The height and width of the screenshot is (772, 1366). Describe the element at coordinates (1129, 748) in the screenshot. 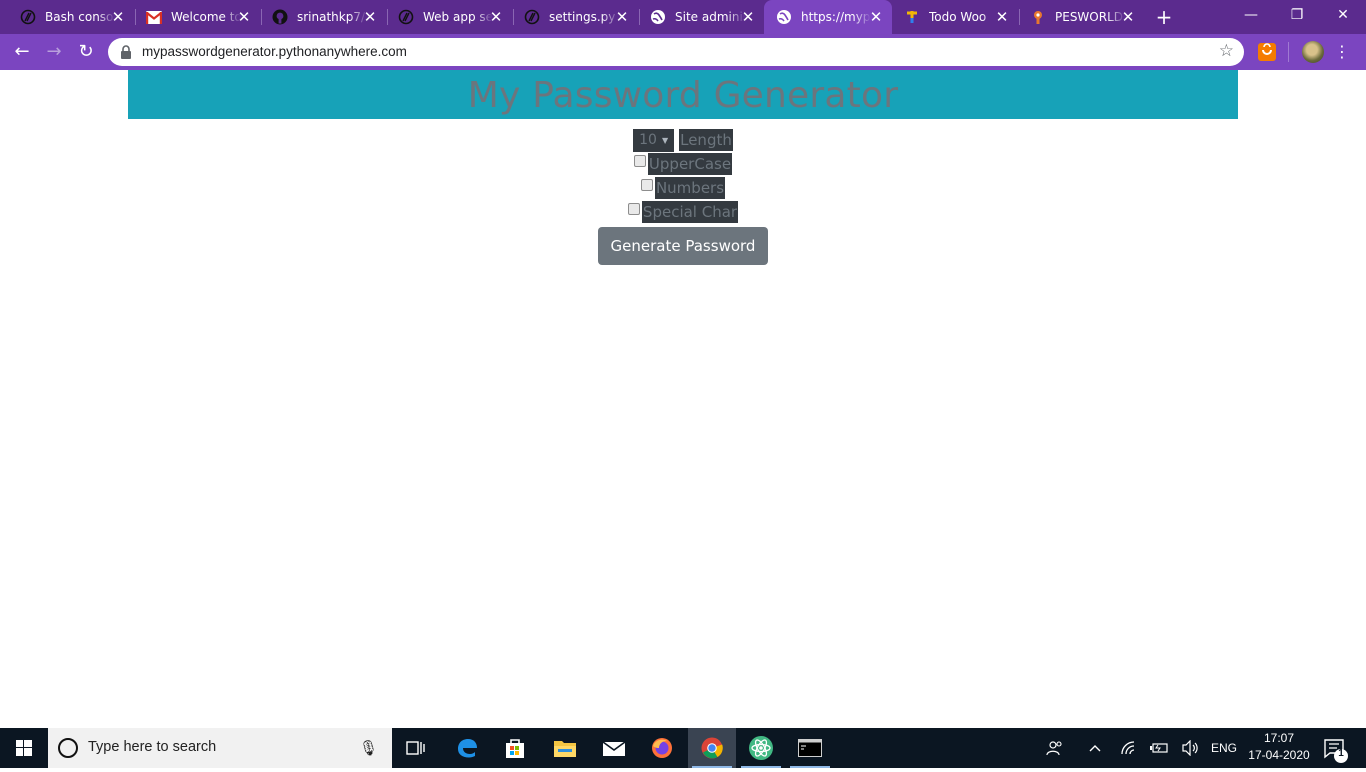

I see `wifi-icon` at that location.